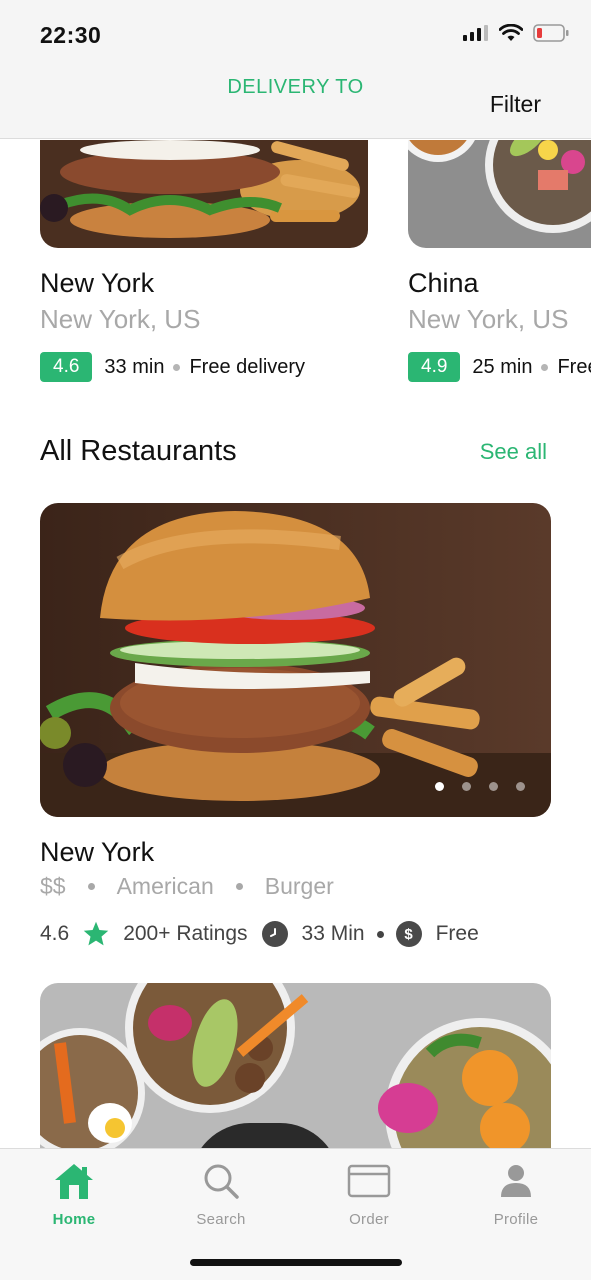 The height and width of the screenshot is (1280, 591). Describe the element at coordinates (295, 1065) in the screenshot. I see `restaurant-image` at that location.